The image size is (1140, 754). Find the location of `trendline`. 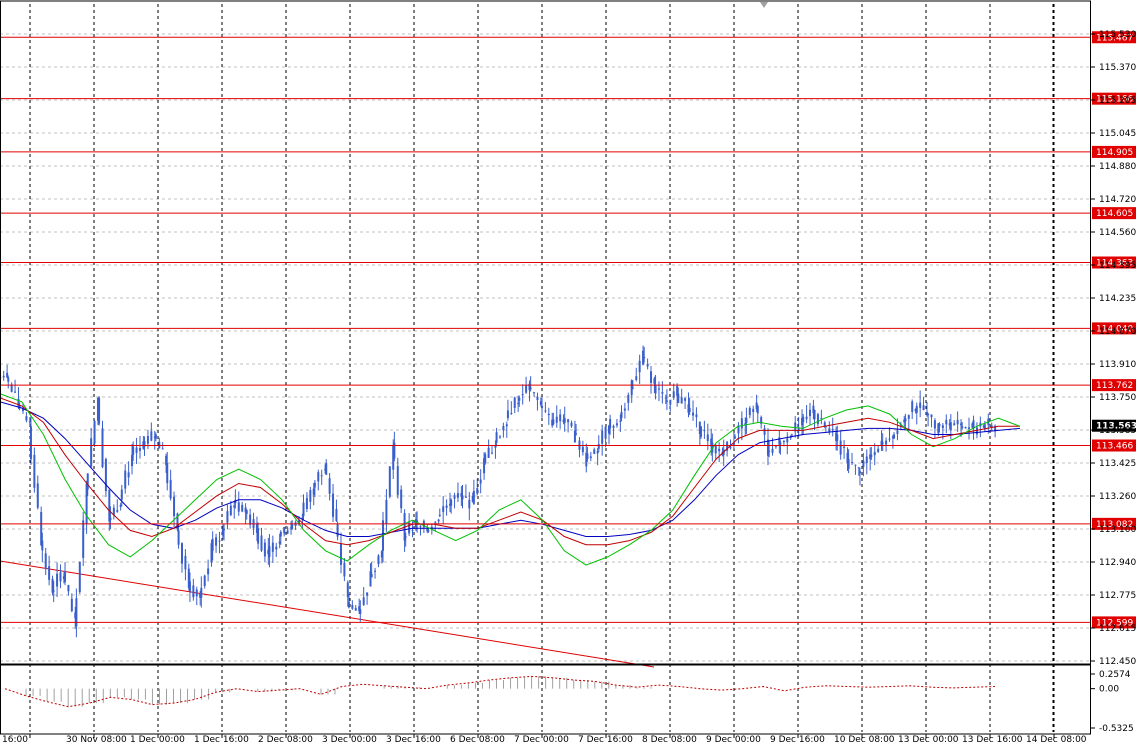

trendline is located at coordinates (327, 614).